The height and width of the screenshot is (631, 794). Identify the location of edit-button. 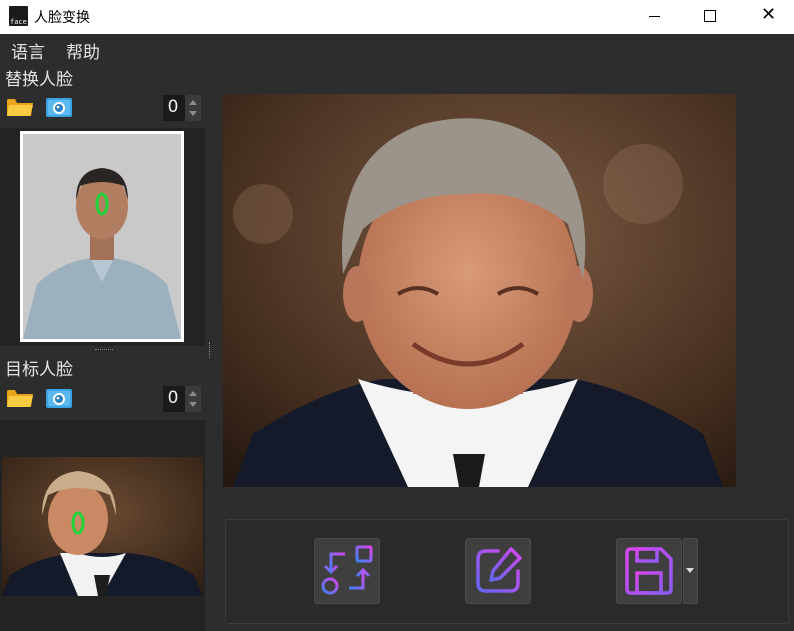
(498, 571).